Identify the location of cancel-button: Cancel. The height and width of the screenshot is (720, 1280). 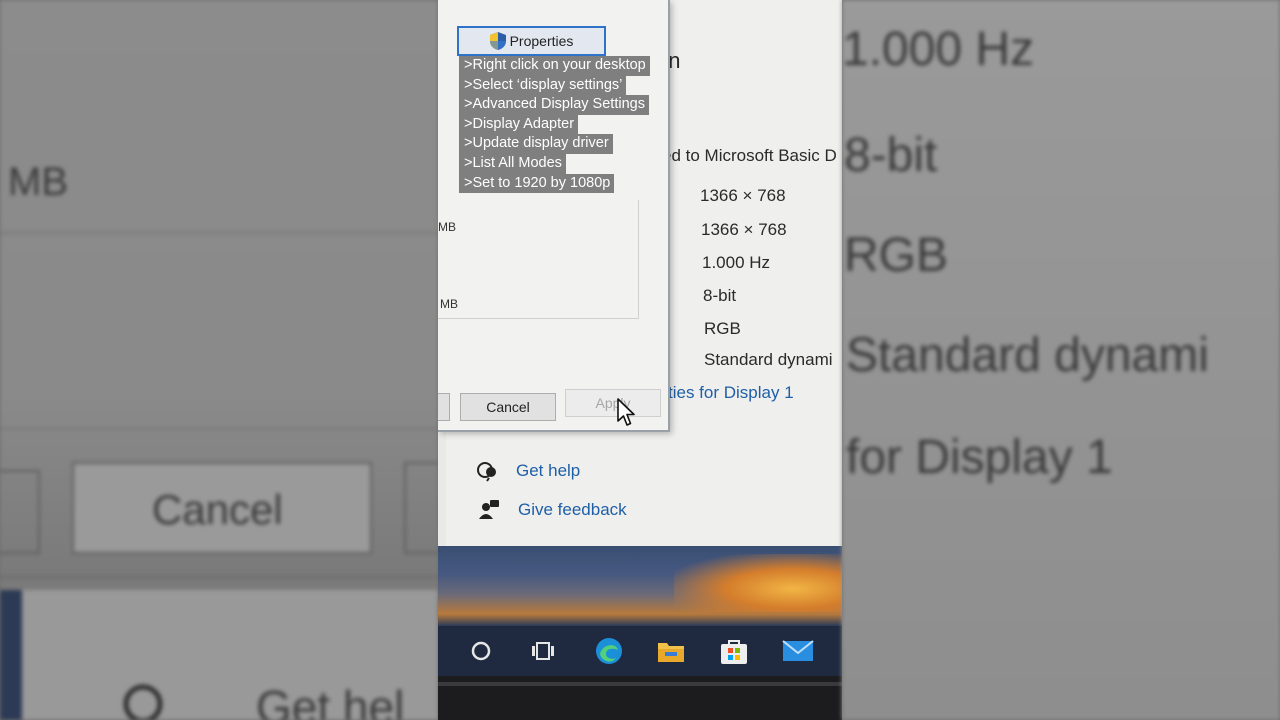
(508, 407).